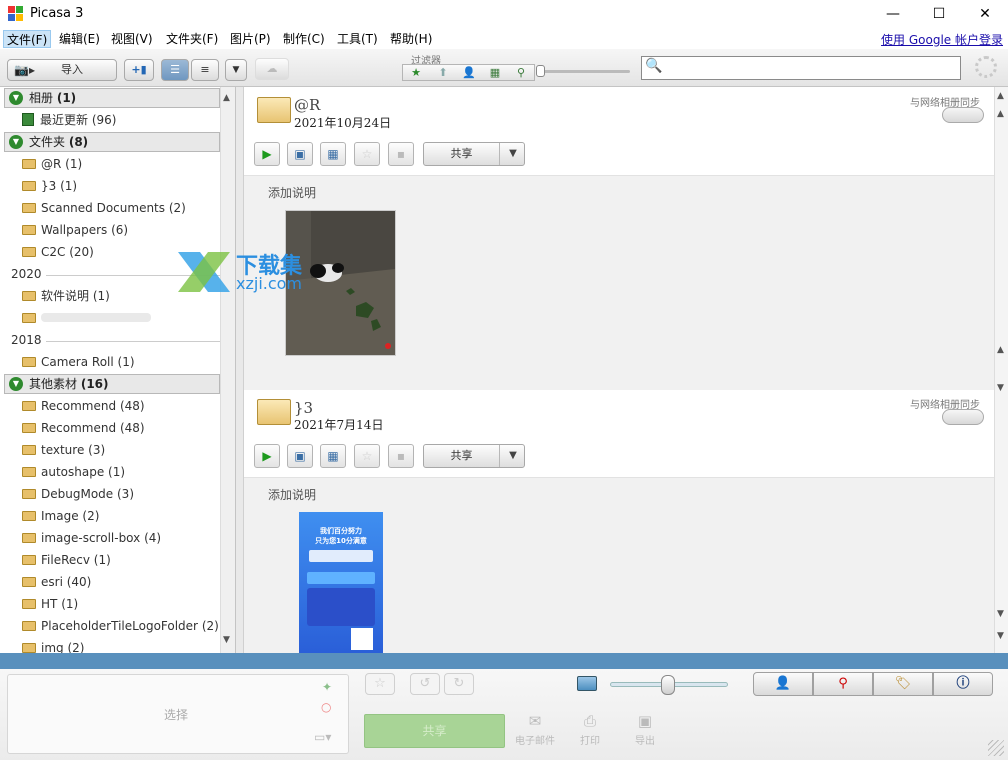 Image resolution: width=1008 pixels, height=760 pixels. I want to click on tree-view-icon: ≡, so click(205, 70).